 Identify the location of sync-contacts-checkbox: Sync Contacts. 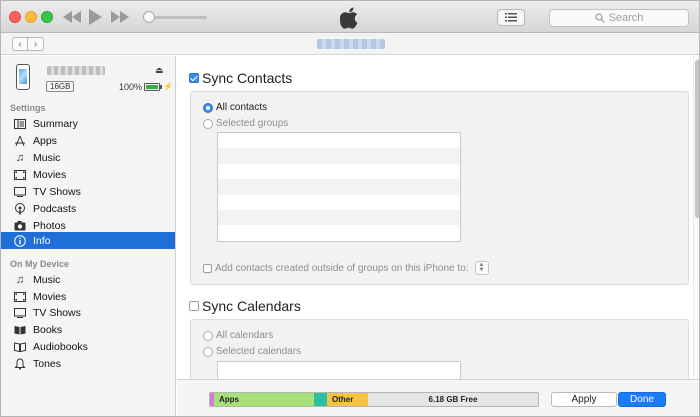
(240, 78).